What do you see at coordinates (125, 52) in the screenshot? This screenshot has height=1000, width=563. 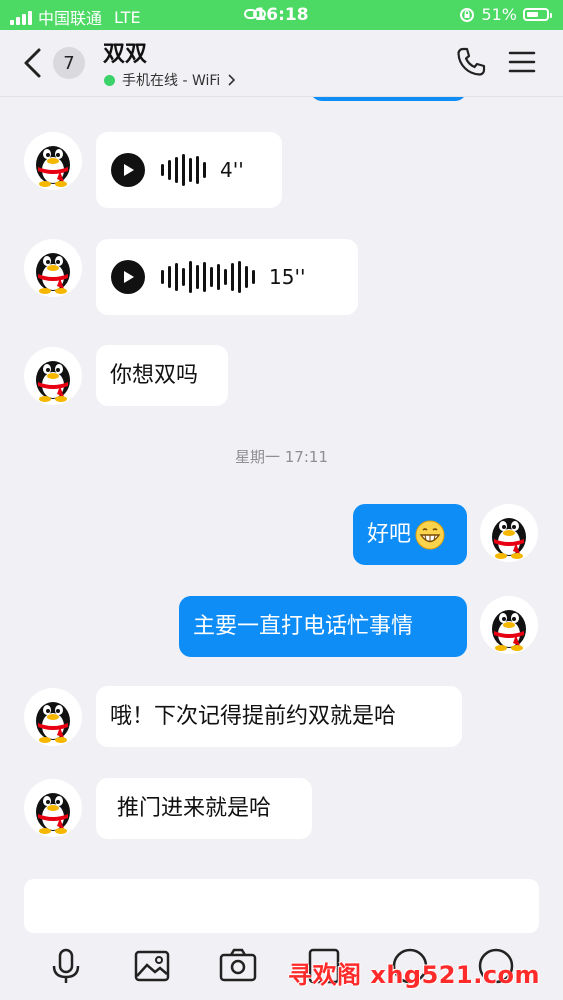 I see `contact-name: 双双` at bounding box center [125, 52].